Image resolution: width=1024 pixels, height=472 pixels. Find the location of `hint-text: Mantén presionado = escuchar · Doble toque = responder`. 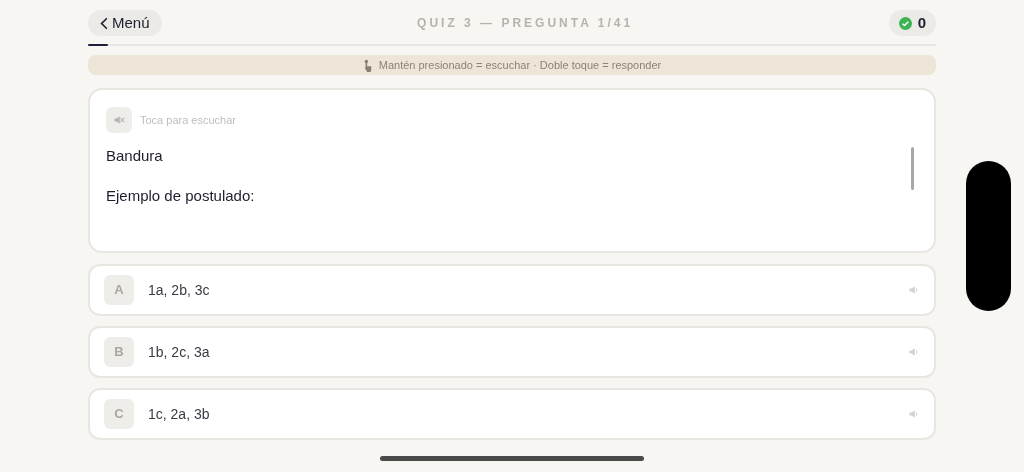

hint-text: Mantén presionado = escuchar · Doble toque = responder is located at coordinates (520, 65).